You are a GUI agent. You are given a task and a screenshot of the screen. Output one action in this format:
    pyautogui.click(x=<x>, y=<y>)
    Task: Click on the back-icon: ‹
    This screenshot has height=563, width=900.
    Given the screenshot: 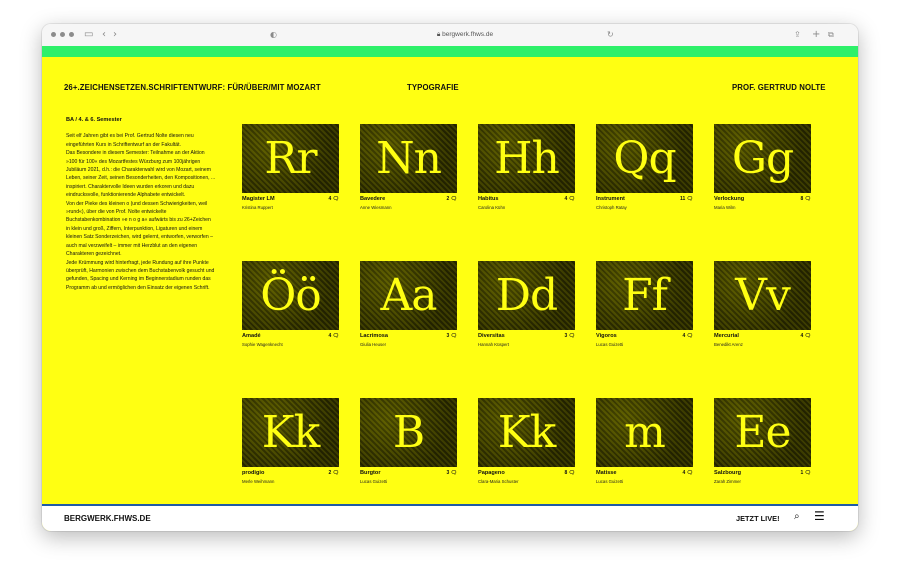 What is the action you would take?
    pyautogui.click(x=104, y=35)
    